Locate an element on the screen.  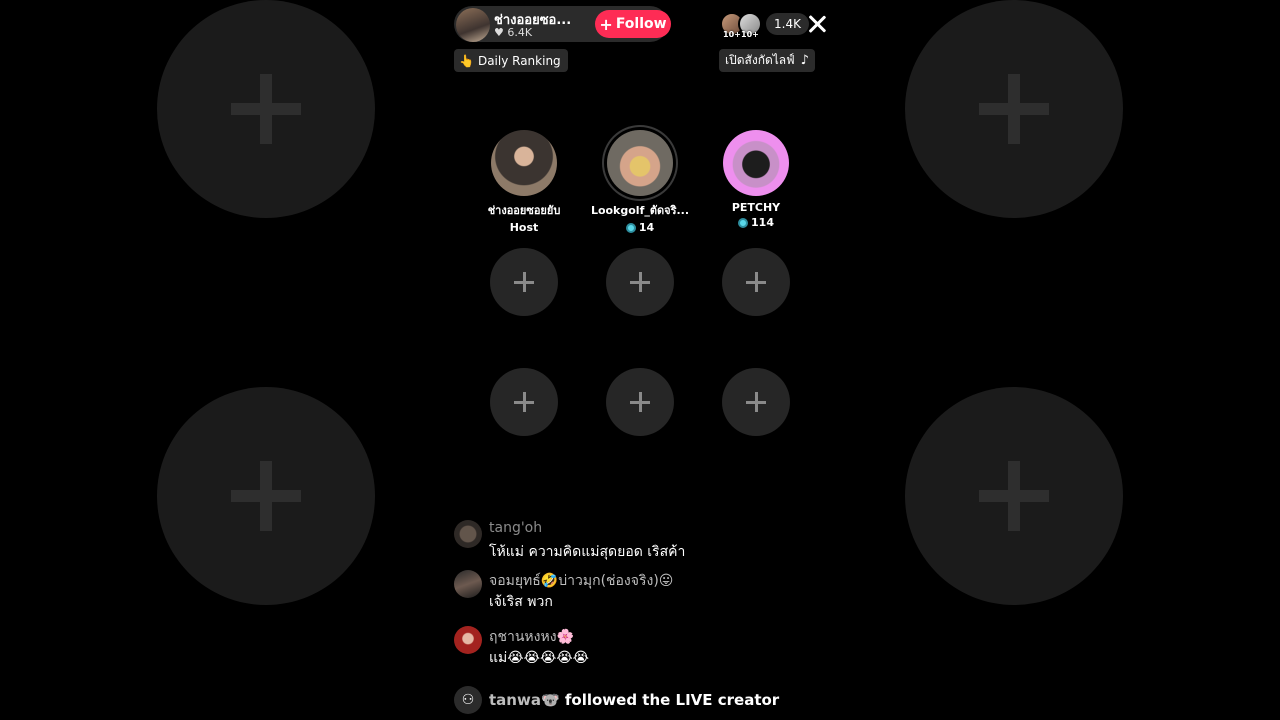
ranking-label: Daily Ranking is located at coordinates (519, 60).